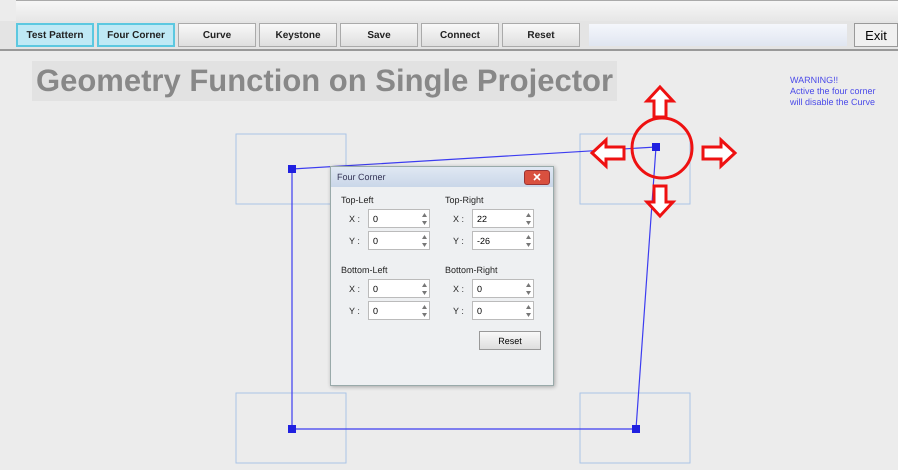  Describe the element at coordinates (325, 81) in the screenshot. I see `page-heading: Geometry Function on Single Projector` at that location.